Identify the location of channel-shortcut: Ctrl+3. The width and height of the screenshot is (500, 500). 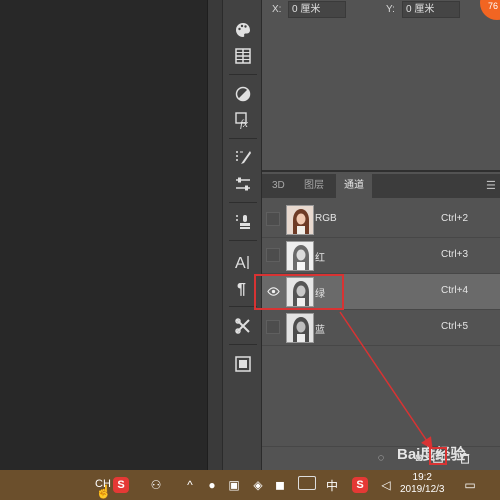
(454, 254).